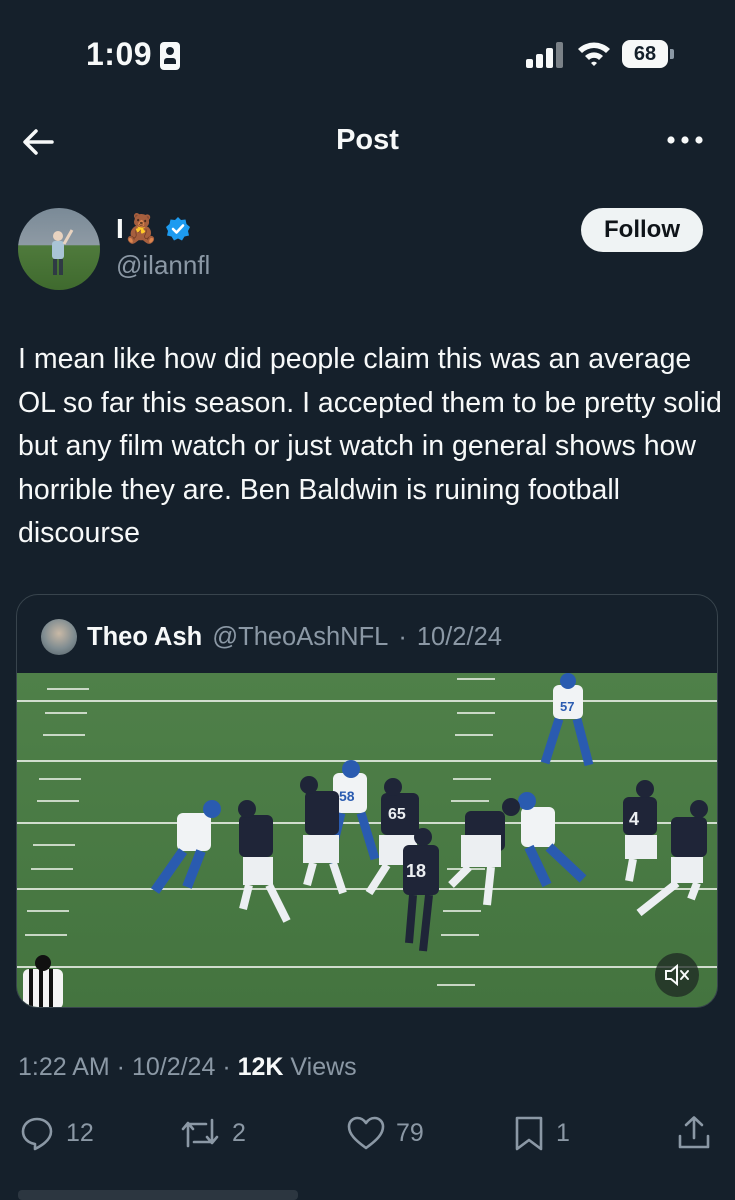 Image resolution: width=735 pixels, height=1200 pixels. What do you see at coordinates (80, 1132) in the screenshot?
I see `reply-count: 12` at bounding box center [80, 1132].